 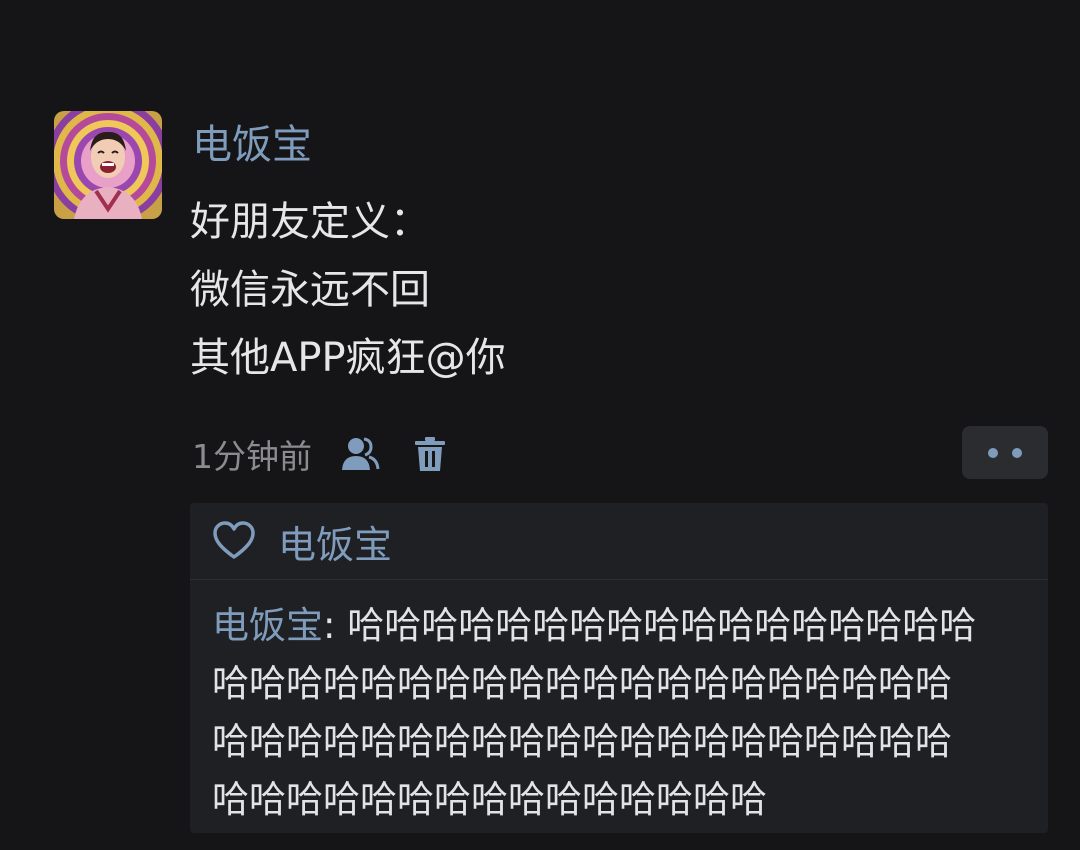 I want to click on post-author-name: 电饭宝, so click(x=252, y=145).